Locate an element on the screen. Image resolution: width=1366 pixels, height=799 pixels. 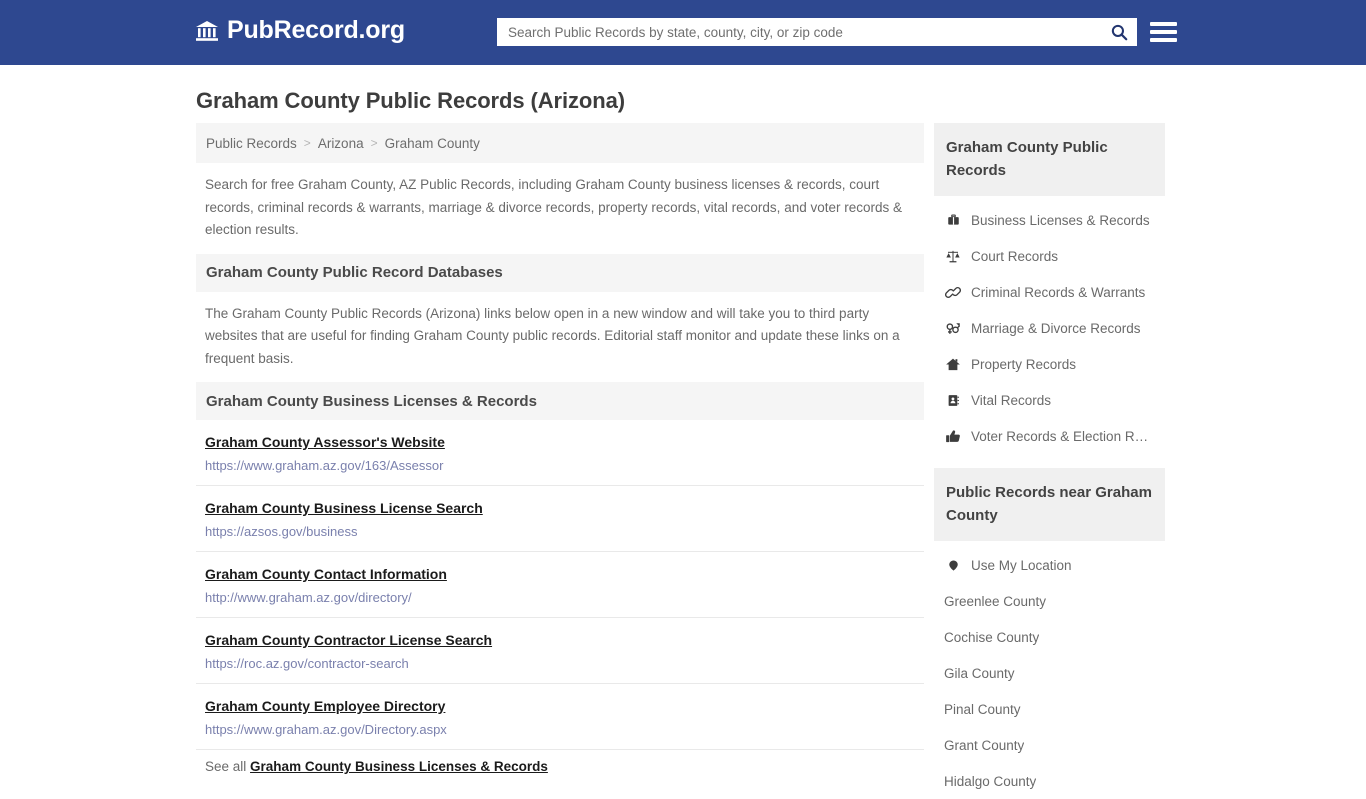
resource-title-link: Graham County Employee Directory is located at coordinates (325, 706).